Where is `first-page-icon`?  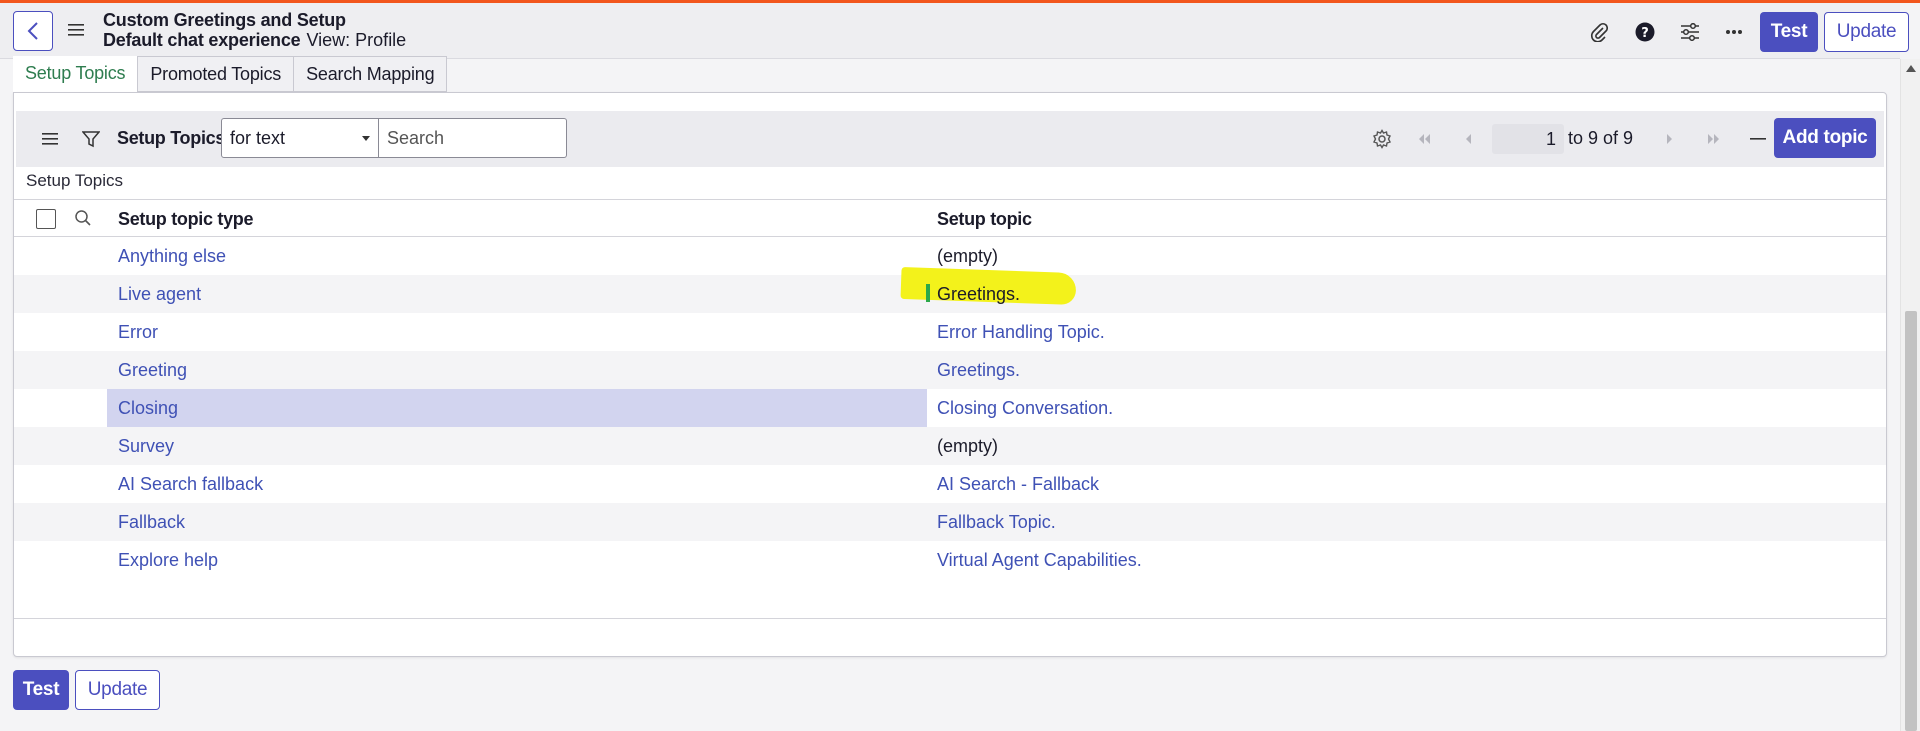
first-page-icon is located at coordinates (1424, 139).